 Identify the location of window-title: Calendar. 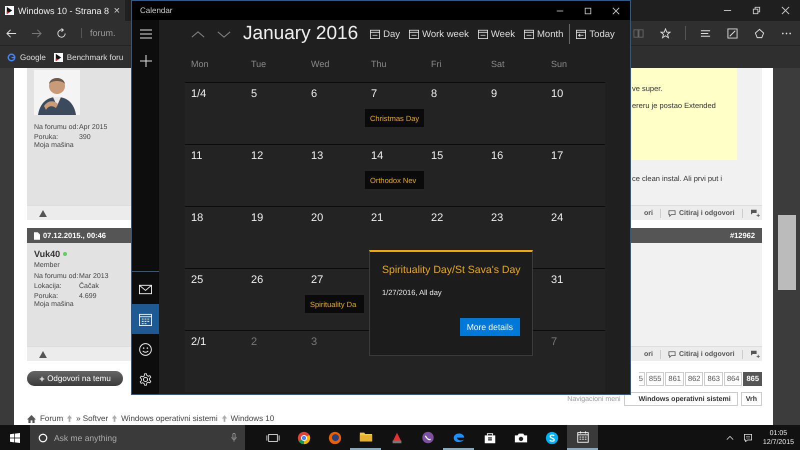
(156, 10).